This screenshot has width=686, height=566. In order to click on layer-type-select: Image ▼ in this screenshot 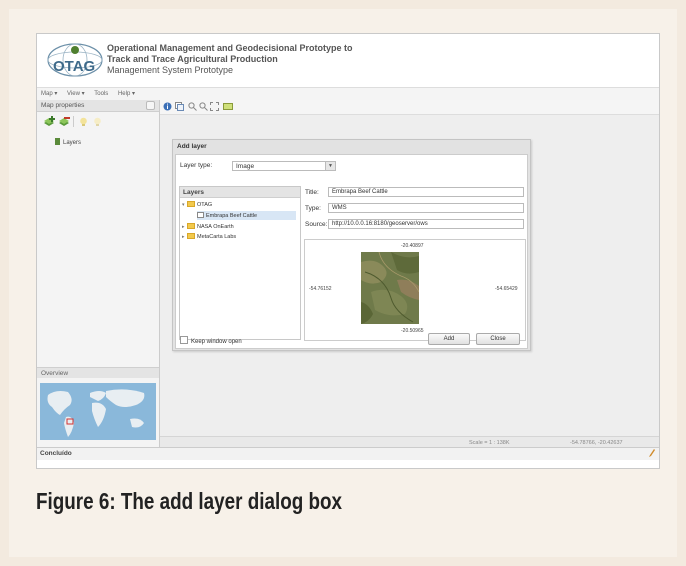, I will do `click(284, 166)`.